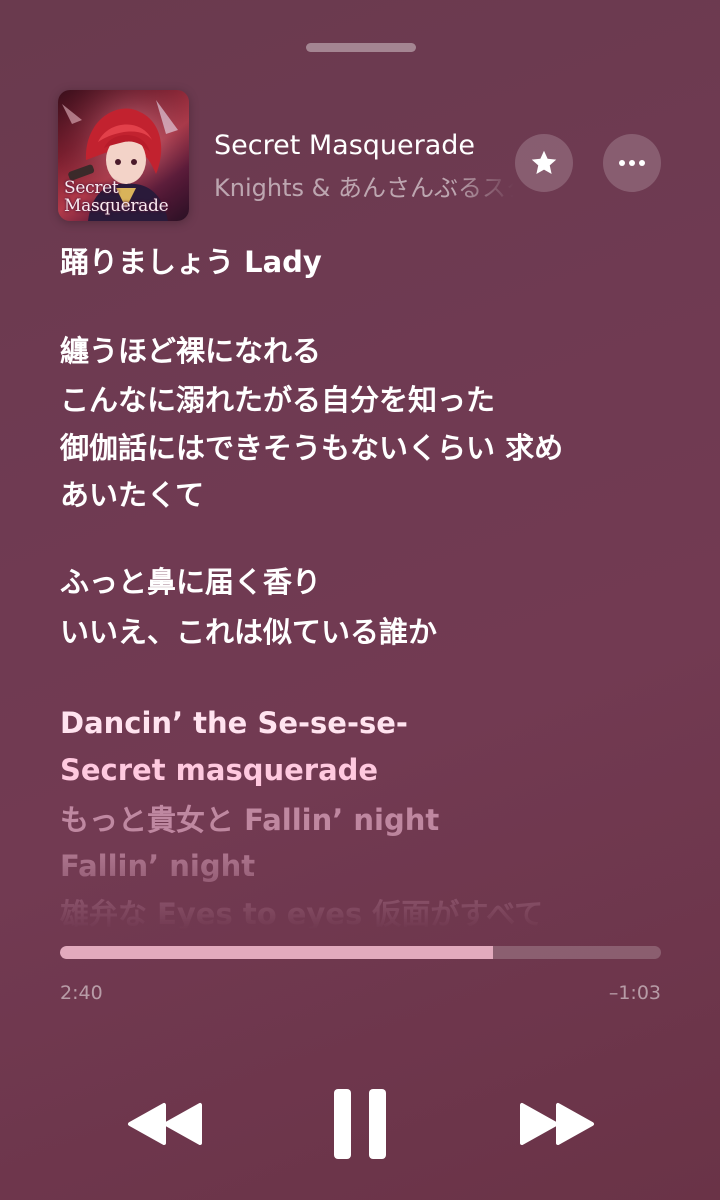 This screenshot has width=720, height=1200. What do you see at coordinates (361, 47) in the screenshot?
I see `sheet-grabber` at bounding box center [361, 47].